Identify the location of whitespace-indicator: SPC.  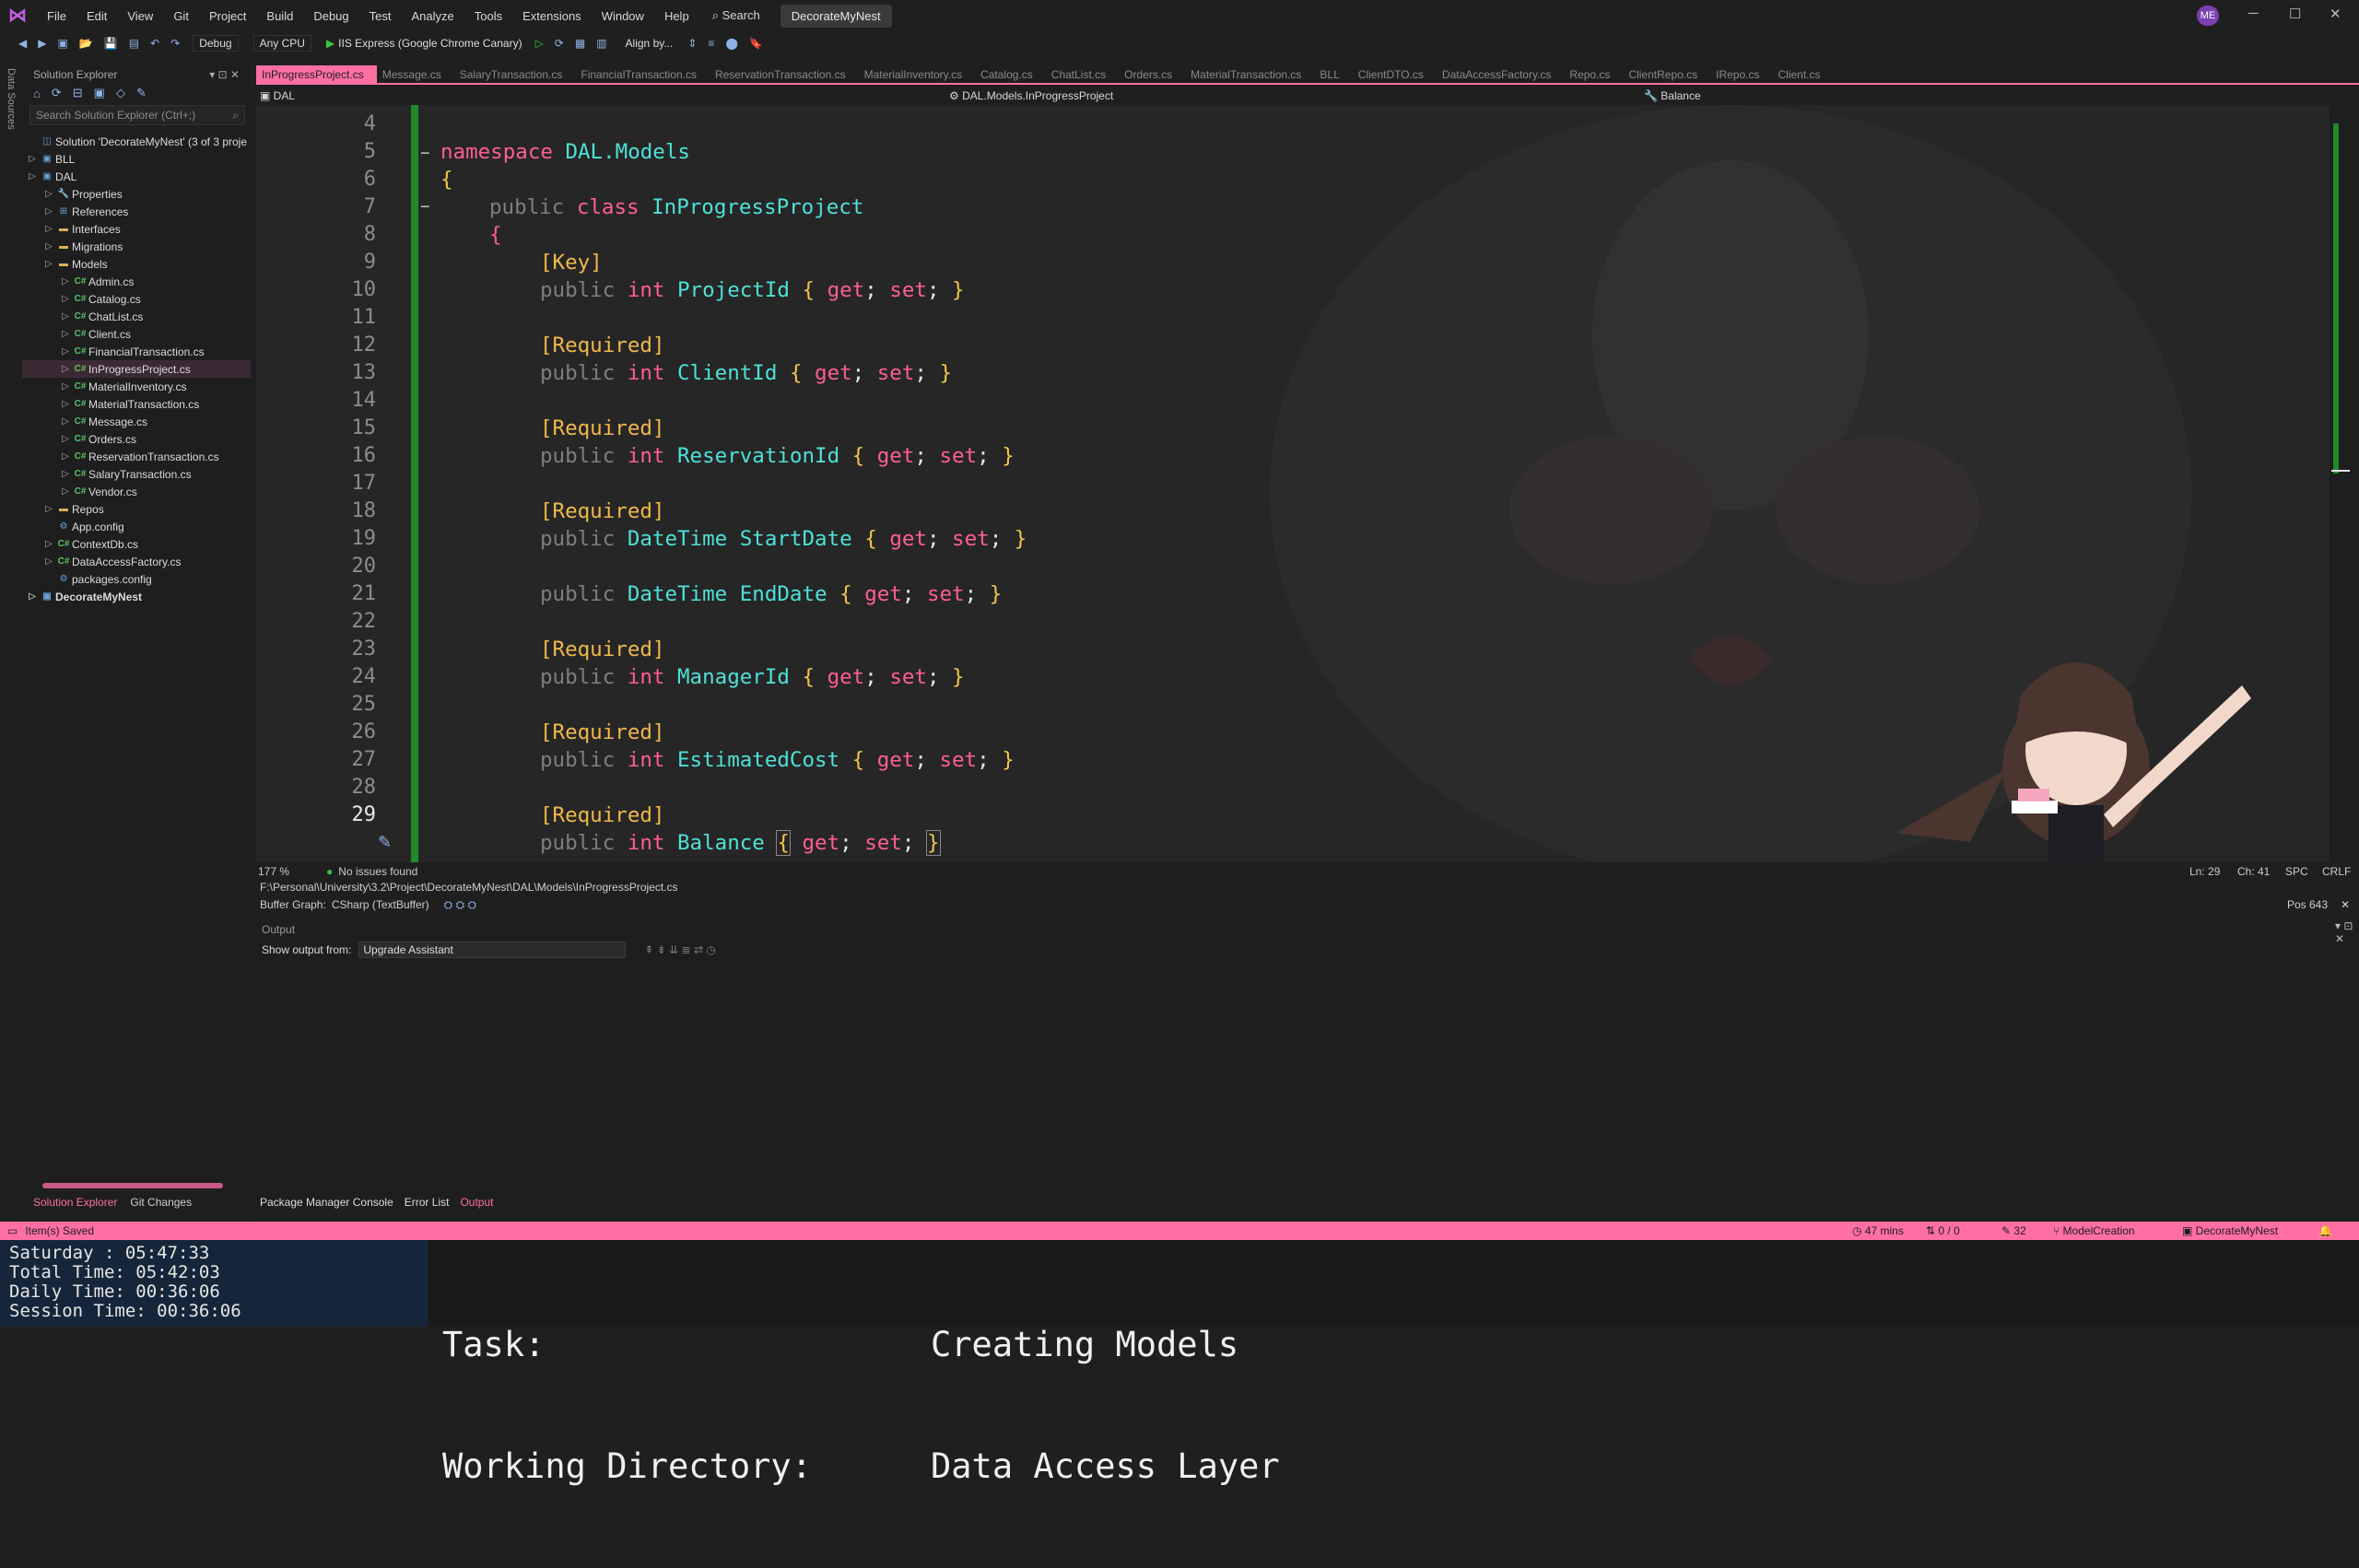
(2296, 871).